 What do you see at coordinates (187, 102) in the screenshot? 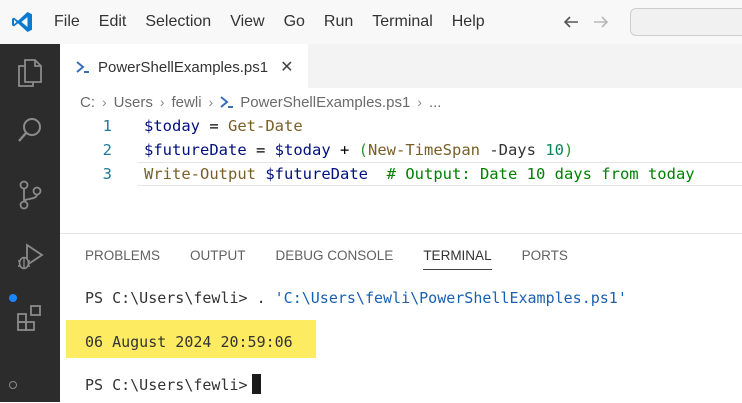
I see `breadcrumb-fewli: fewli` at bounding box center [187, 102].